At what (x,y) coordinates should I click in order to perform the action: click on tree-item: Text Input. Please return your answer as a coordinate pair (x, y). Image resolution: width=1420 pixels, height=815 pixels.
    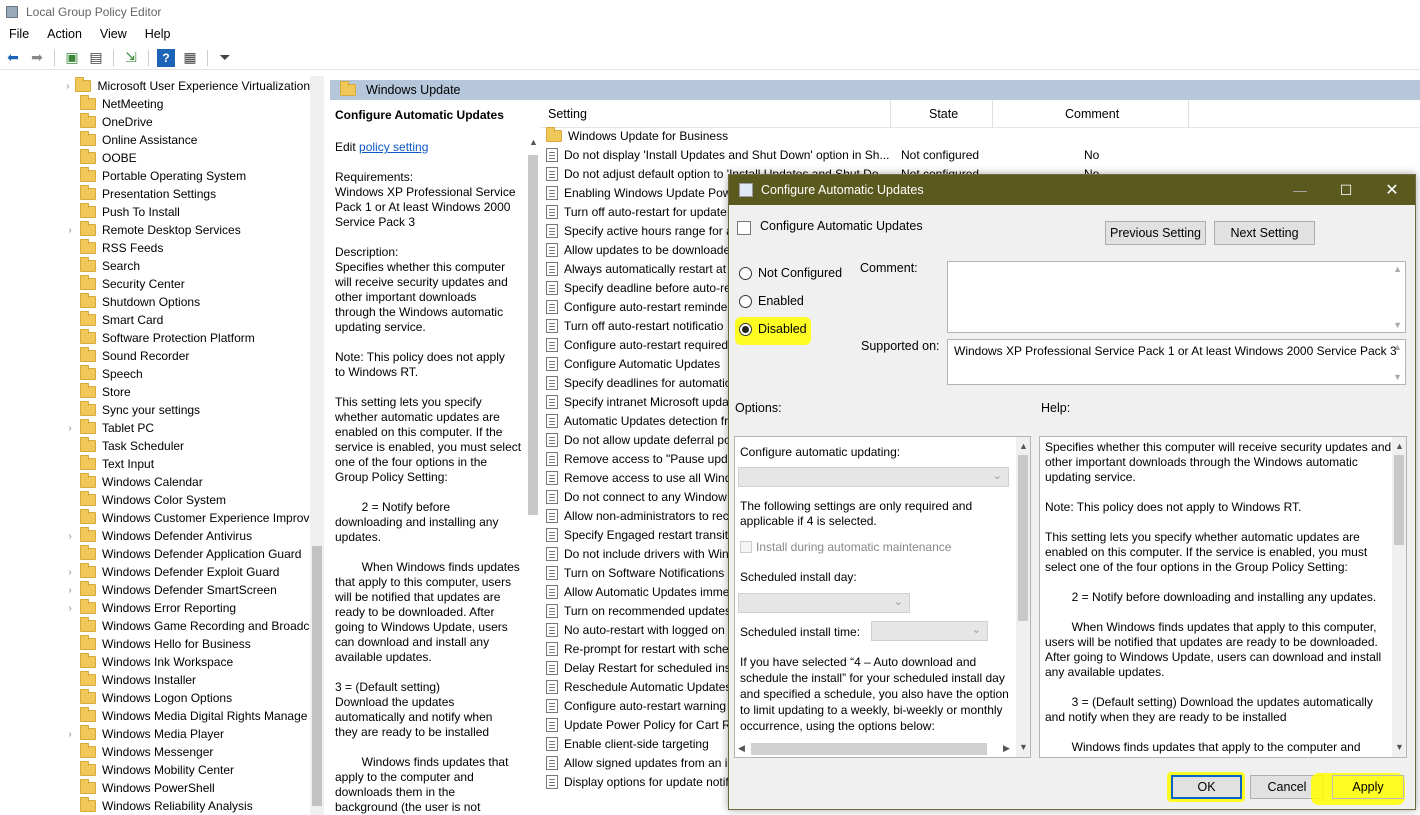
    Looking at the image, I should click on (155, 464).